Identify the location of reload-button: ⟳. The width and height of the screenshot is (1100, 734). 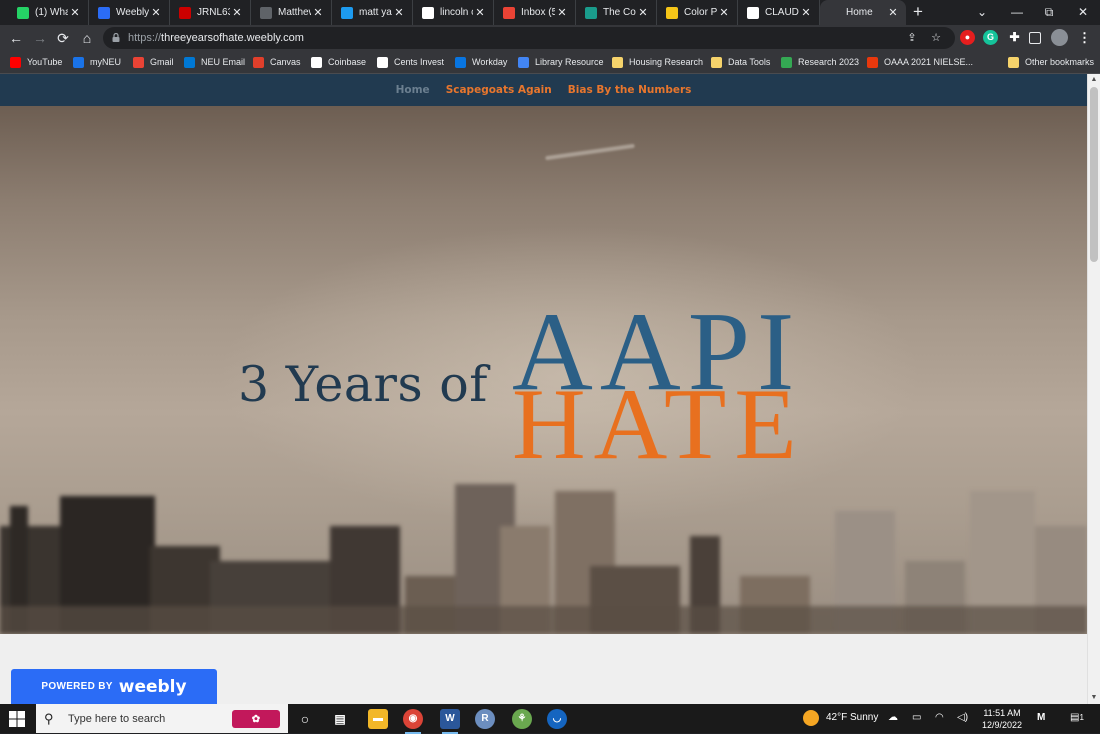
(63, 38).